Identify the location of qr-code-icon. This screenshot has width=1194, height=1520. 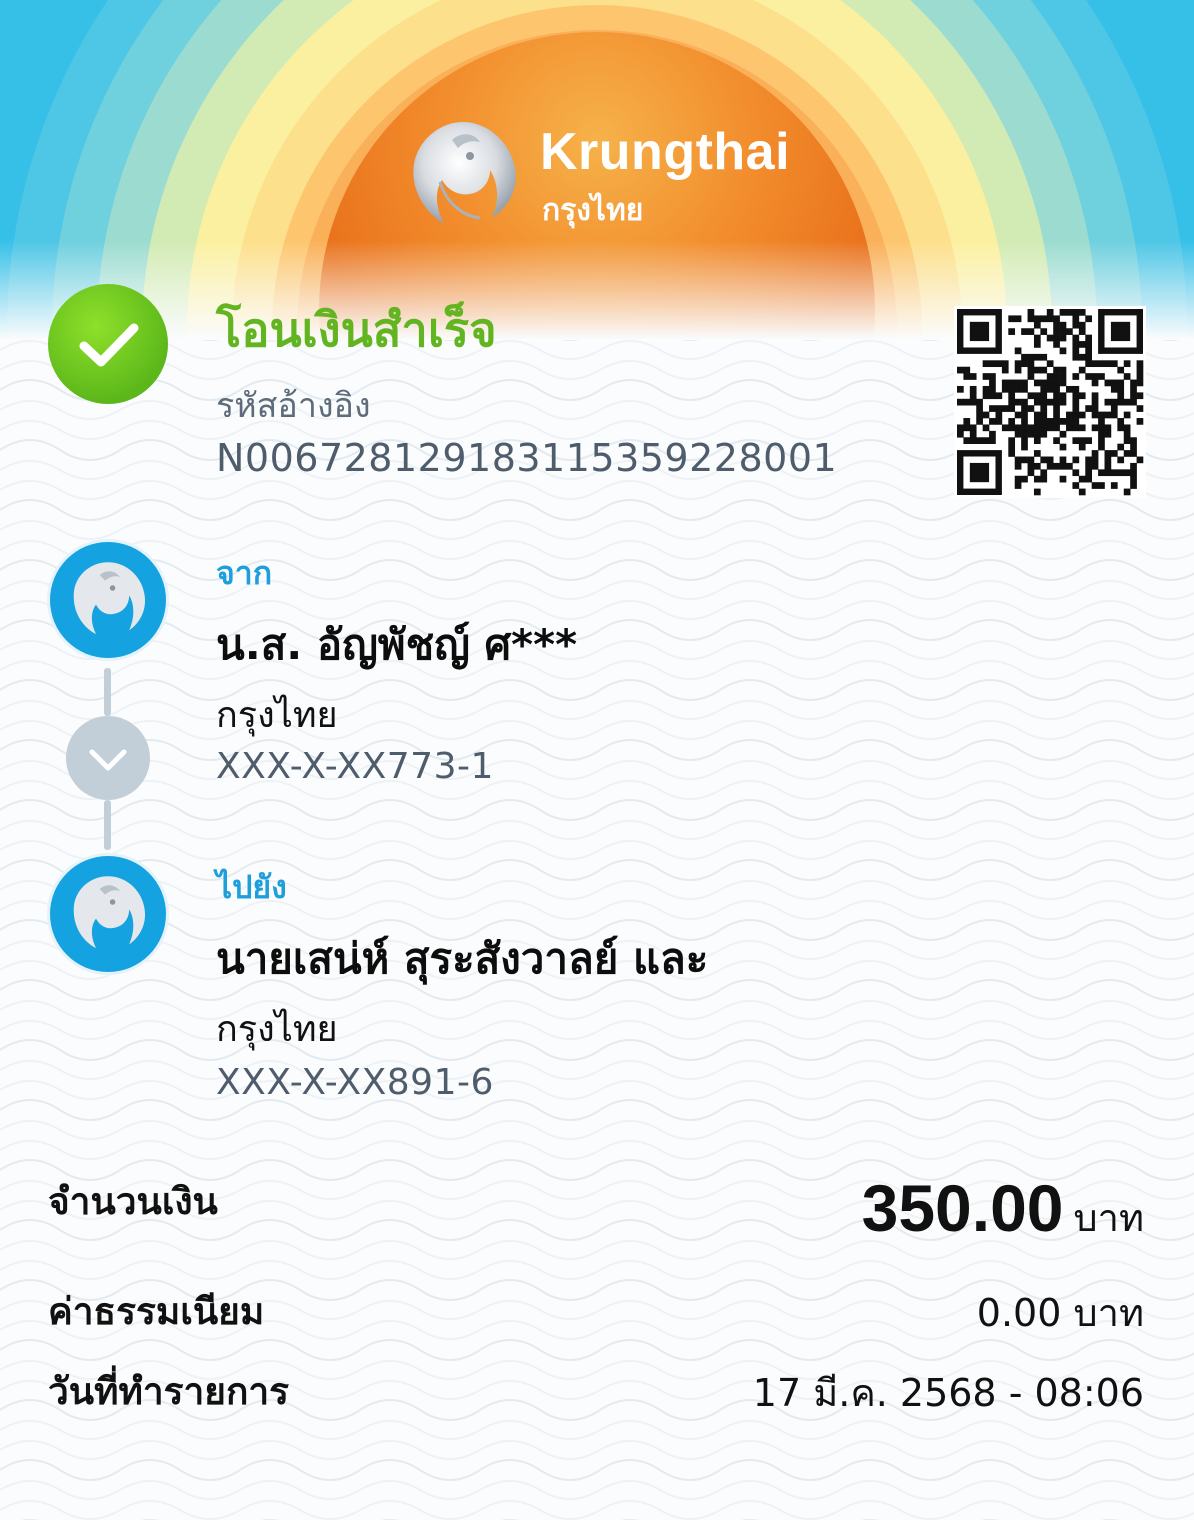
(1050, 402).